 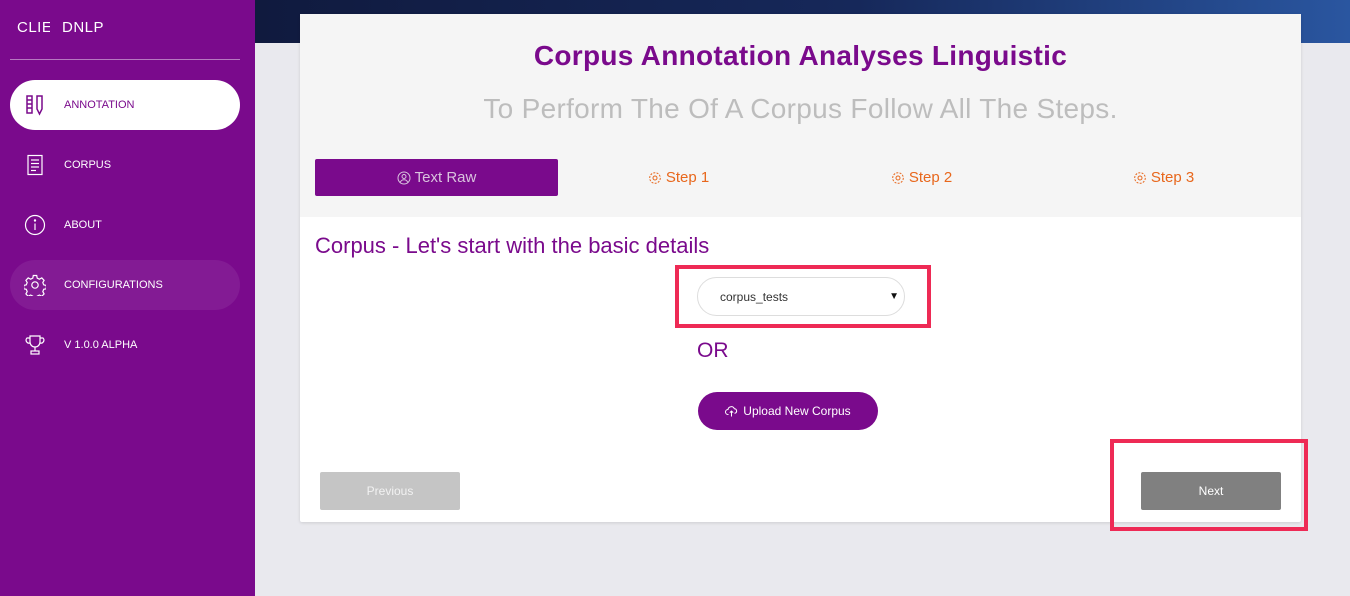 I want to click on document-icon, so click(x=35, y=165).